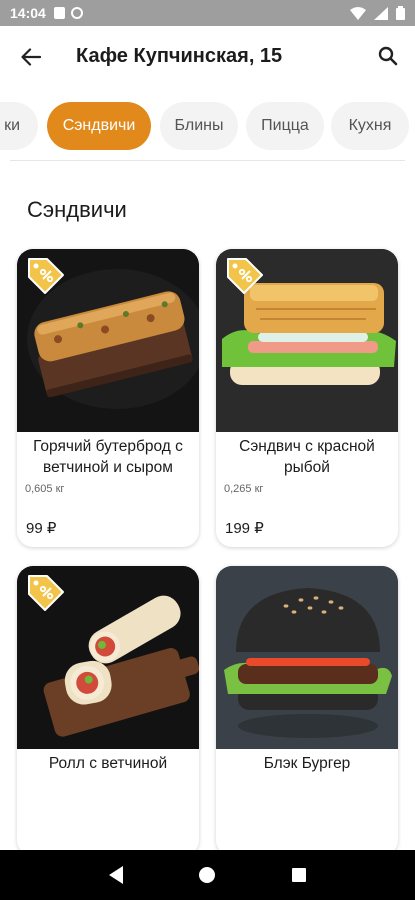 This screenshot has height=900, width=415. What do you see at coordinates (307, 457) in the screenshot?
I see `product-name: Сэндвич с красной рыбой` at bounding box center [307, 457].